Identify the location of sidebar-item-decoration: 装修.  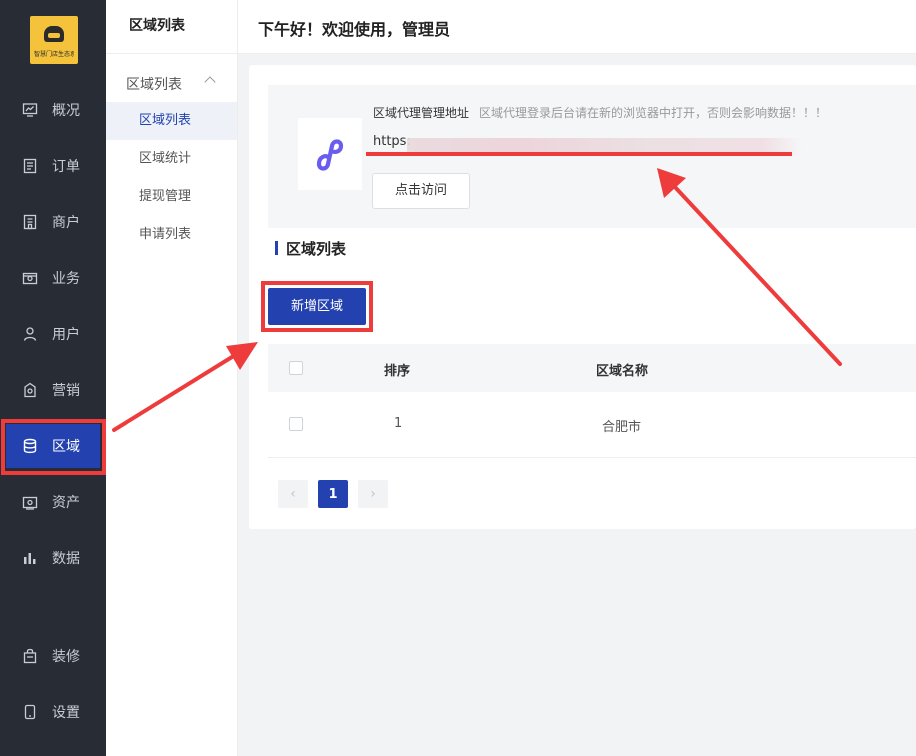
(53, 656).